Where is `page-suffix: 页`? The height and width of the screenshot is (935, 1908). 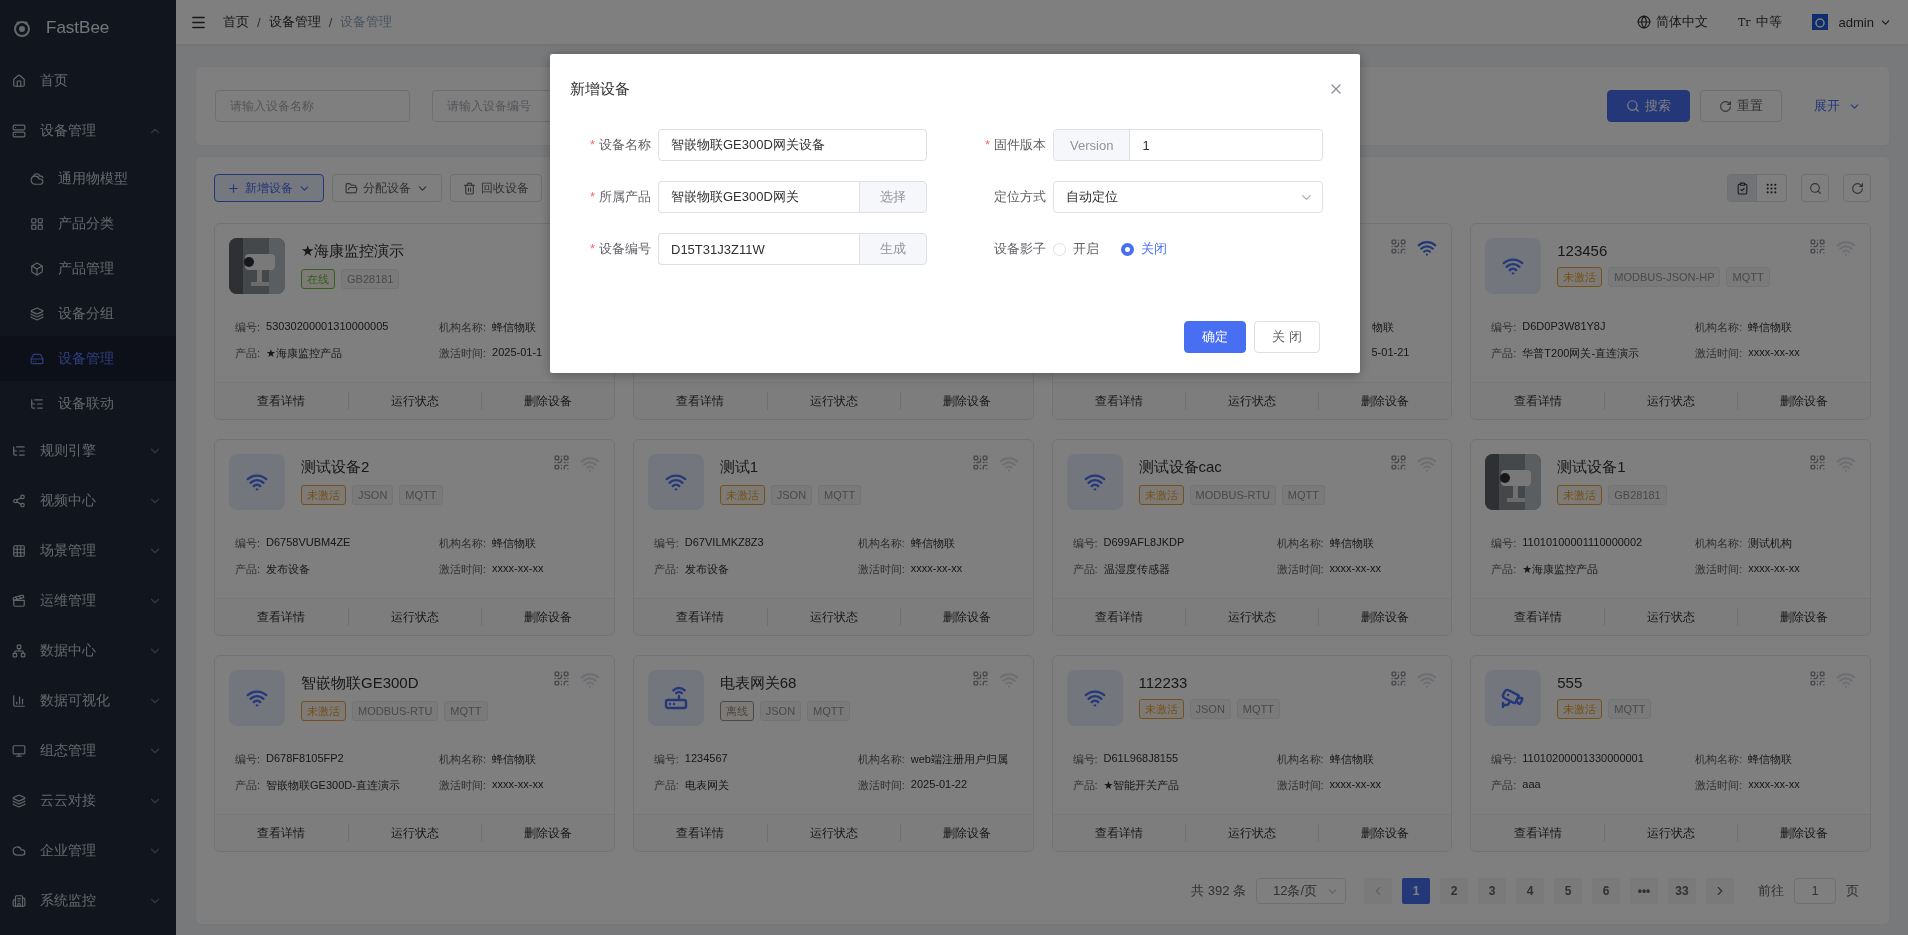 page-suffix: 页 is located at coordinates (1852, 891).